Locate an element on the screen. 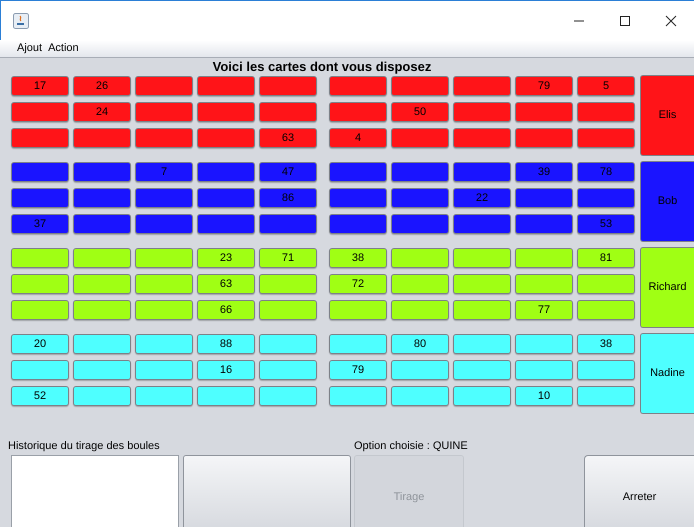 The image size is (694, 527). card-cell: 26 is located at coordinates (102, 86).